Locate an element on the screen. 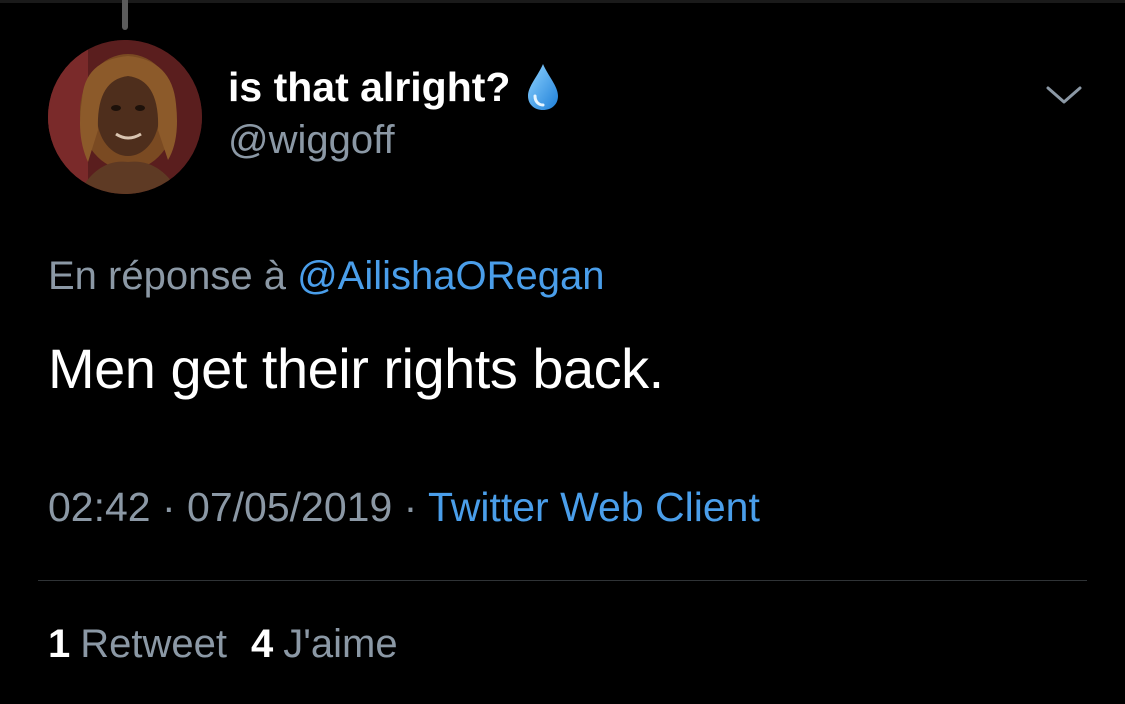 The width and height of the screenshot is (1125, 704). likes-label: J'aime is located at coordinates (340, 644).